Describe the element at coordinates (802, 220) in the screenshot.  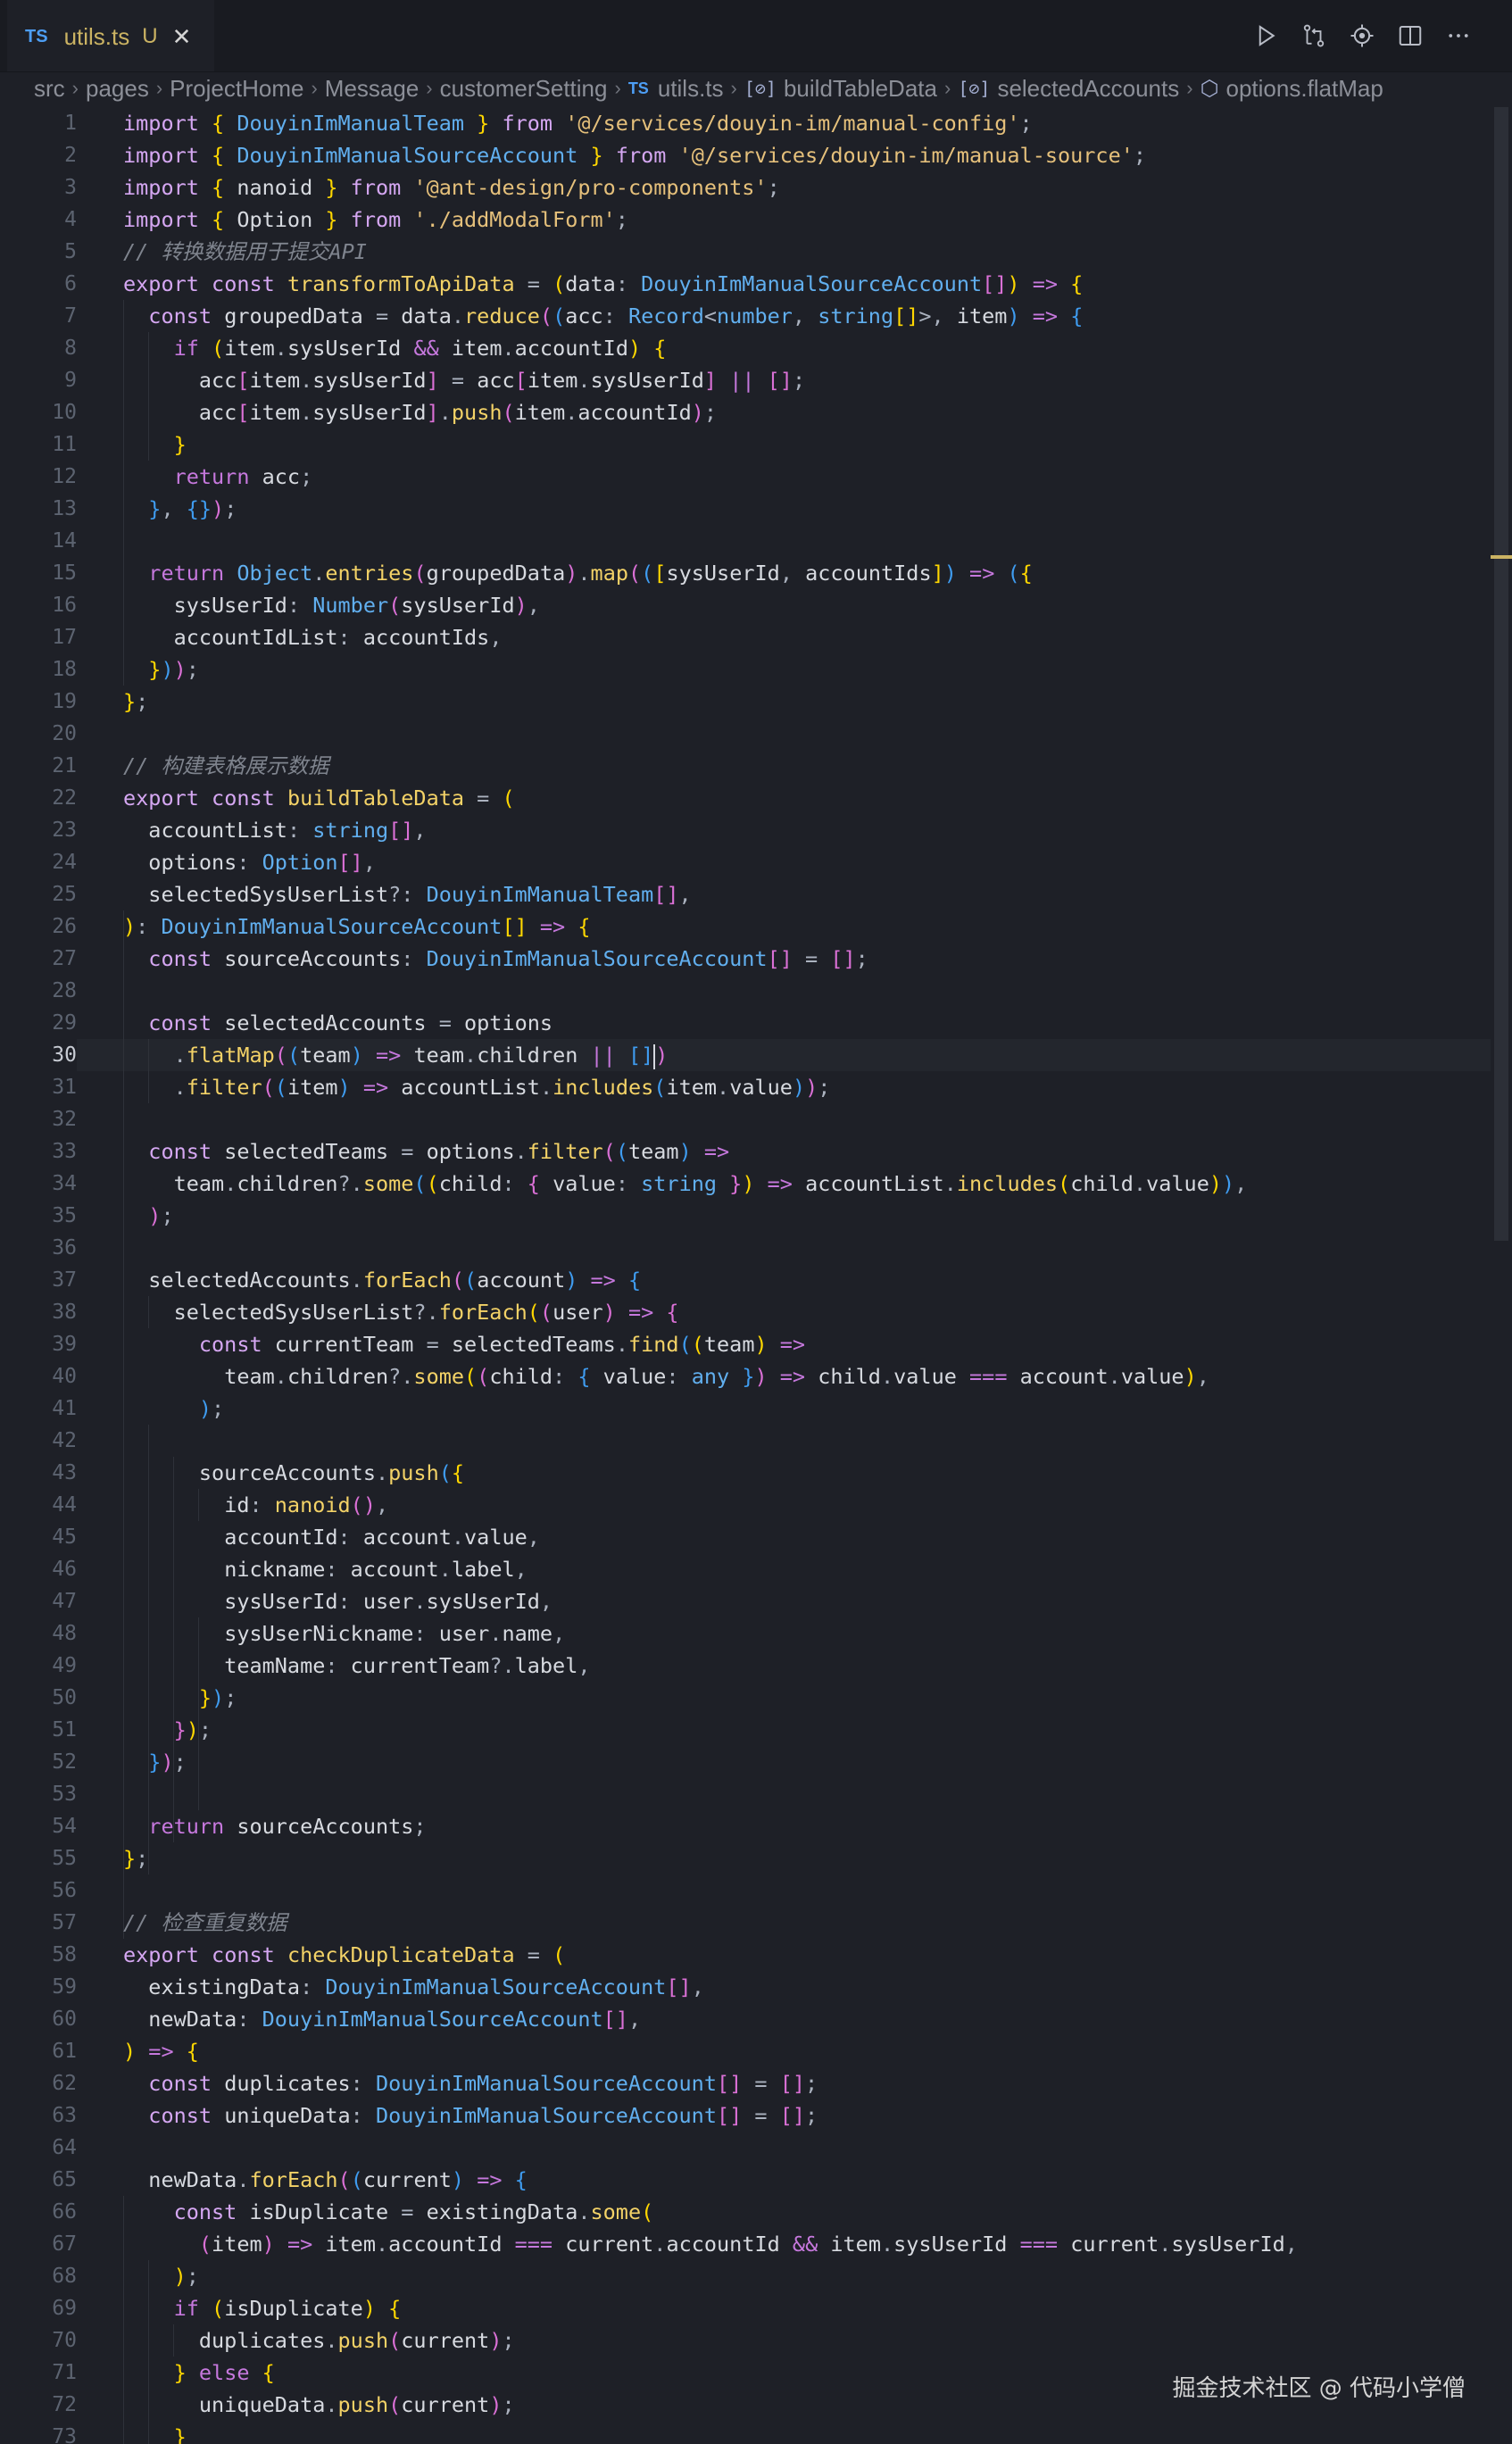
I see `code-line: import { Option } from './addModalForm';` at that location.